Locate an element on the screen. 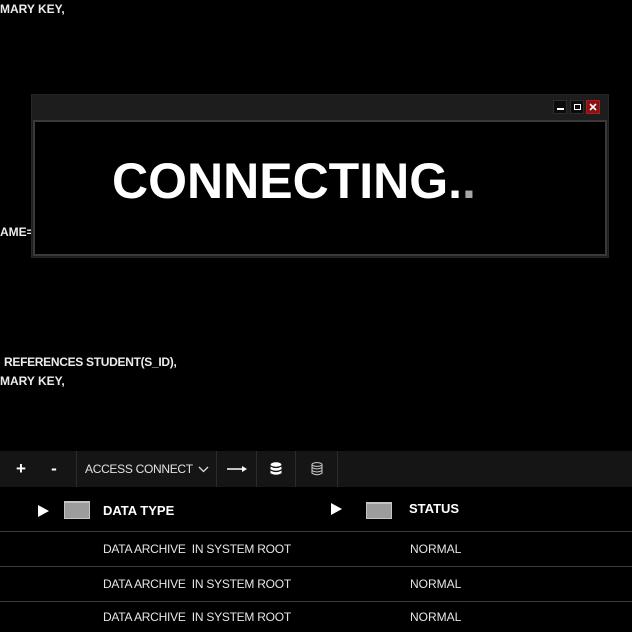  close-button is located at coordinates (593, 107).